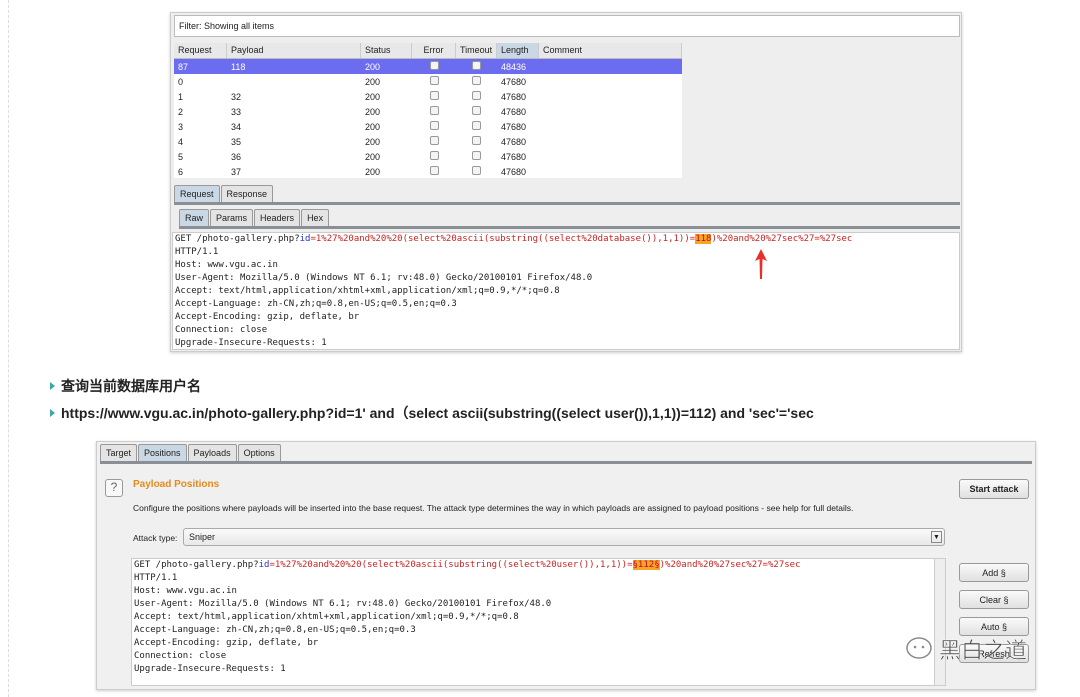 The image size is (1080, 697). What do you see at coordinates (236, 111) in the screenshot?
I see `cell-payload: 33` at bounding box center [236, 111].